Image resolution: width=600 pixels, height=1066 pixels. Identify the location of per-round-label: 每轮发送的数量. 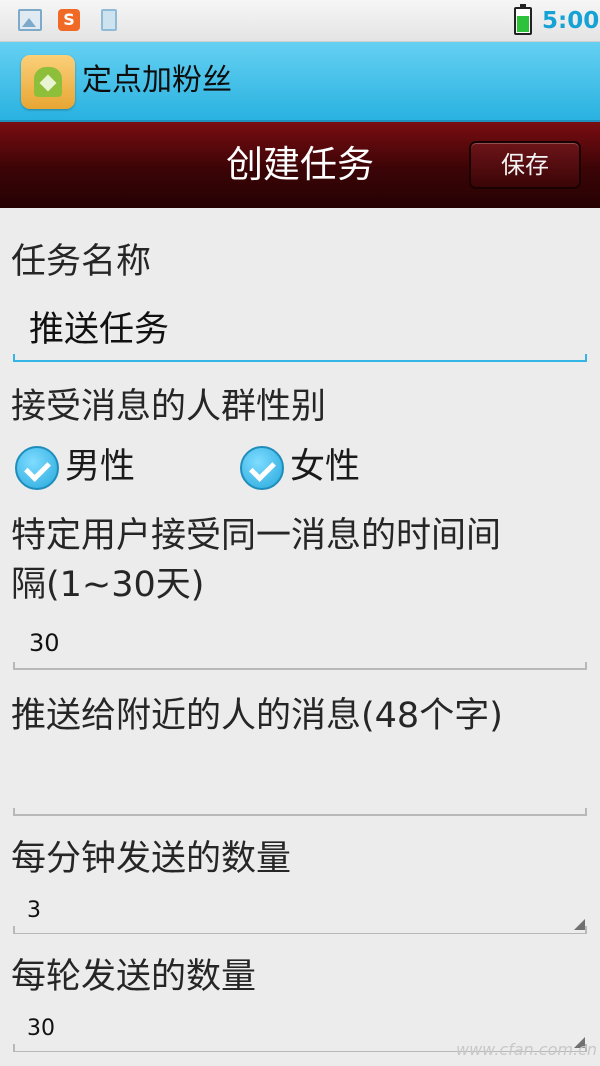
(134, 977).